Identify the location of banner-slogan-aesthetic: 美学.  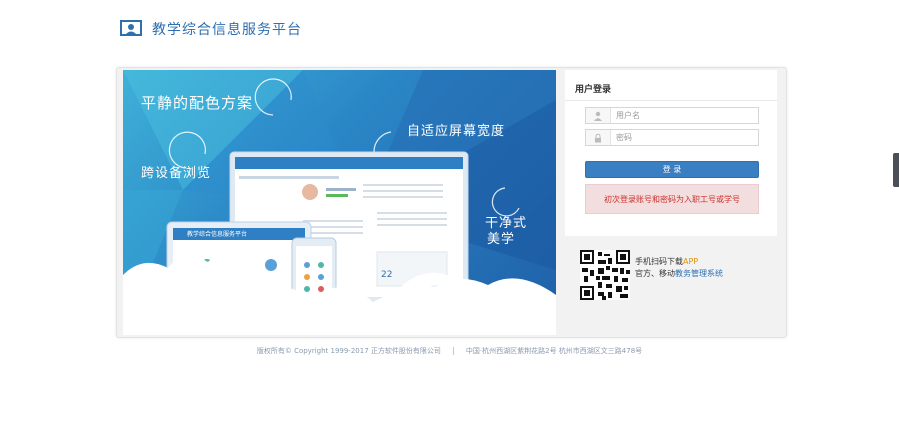
(501, 239).